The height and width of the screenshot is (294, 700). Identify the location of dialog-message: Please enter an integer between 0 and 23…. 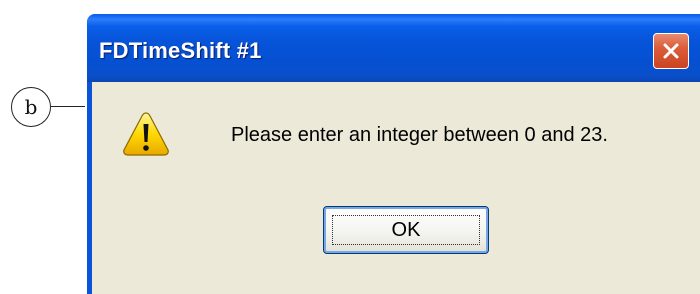
(419, 135).